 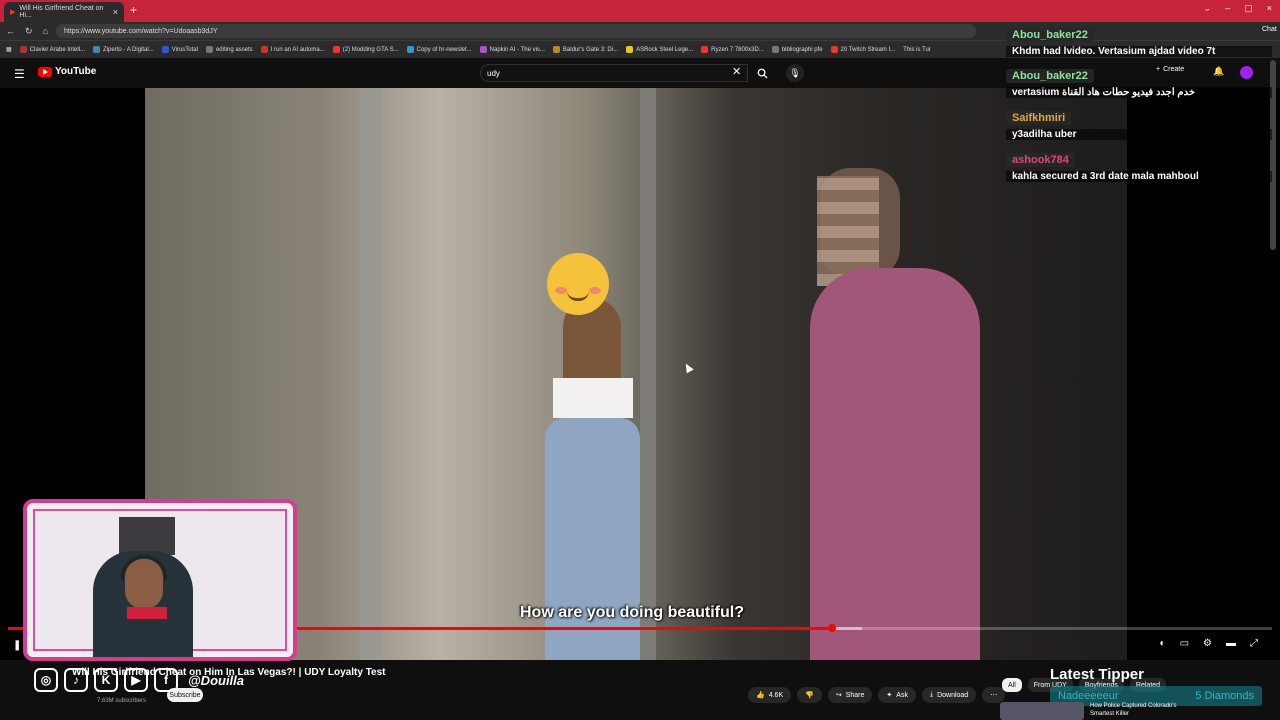 I want to click on clear-search-icon: ✕, so click(x=736, y=71).